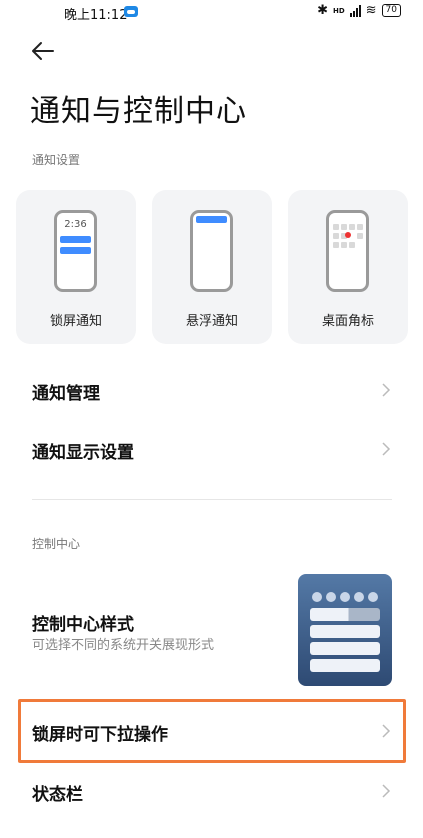 The image size is (423, 838). Describe the element at coordinates (212, 390) in the screenshot. I see `list-item-notification-management: 通知管理` at that location.